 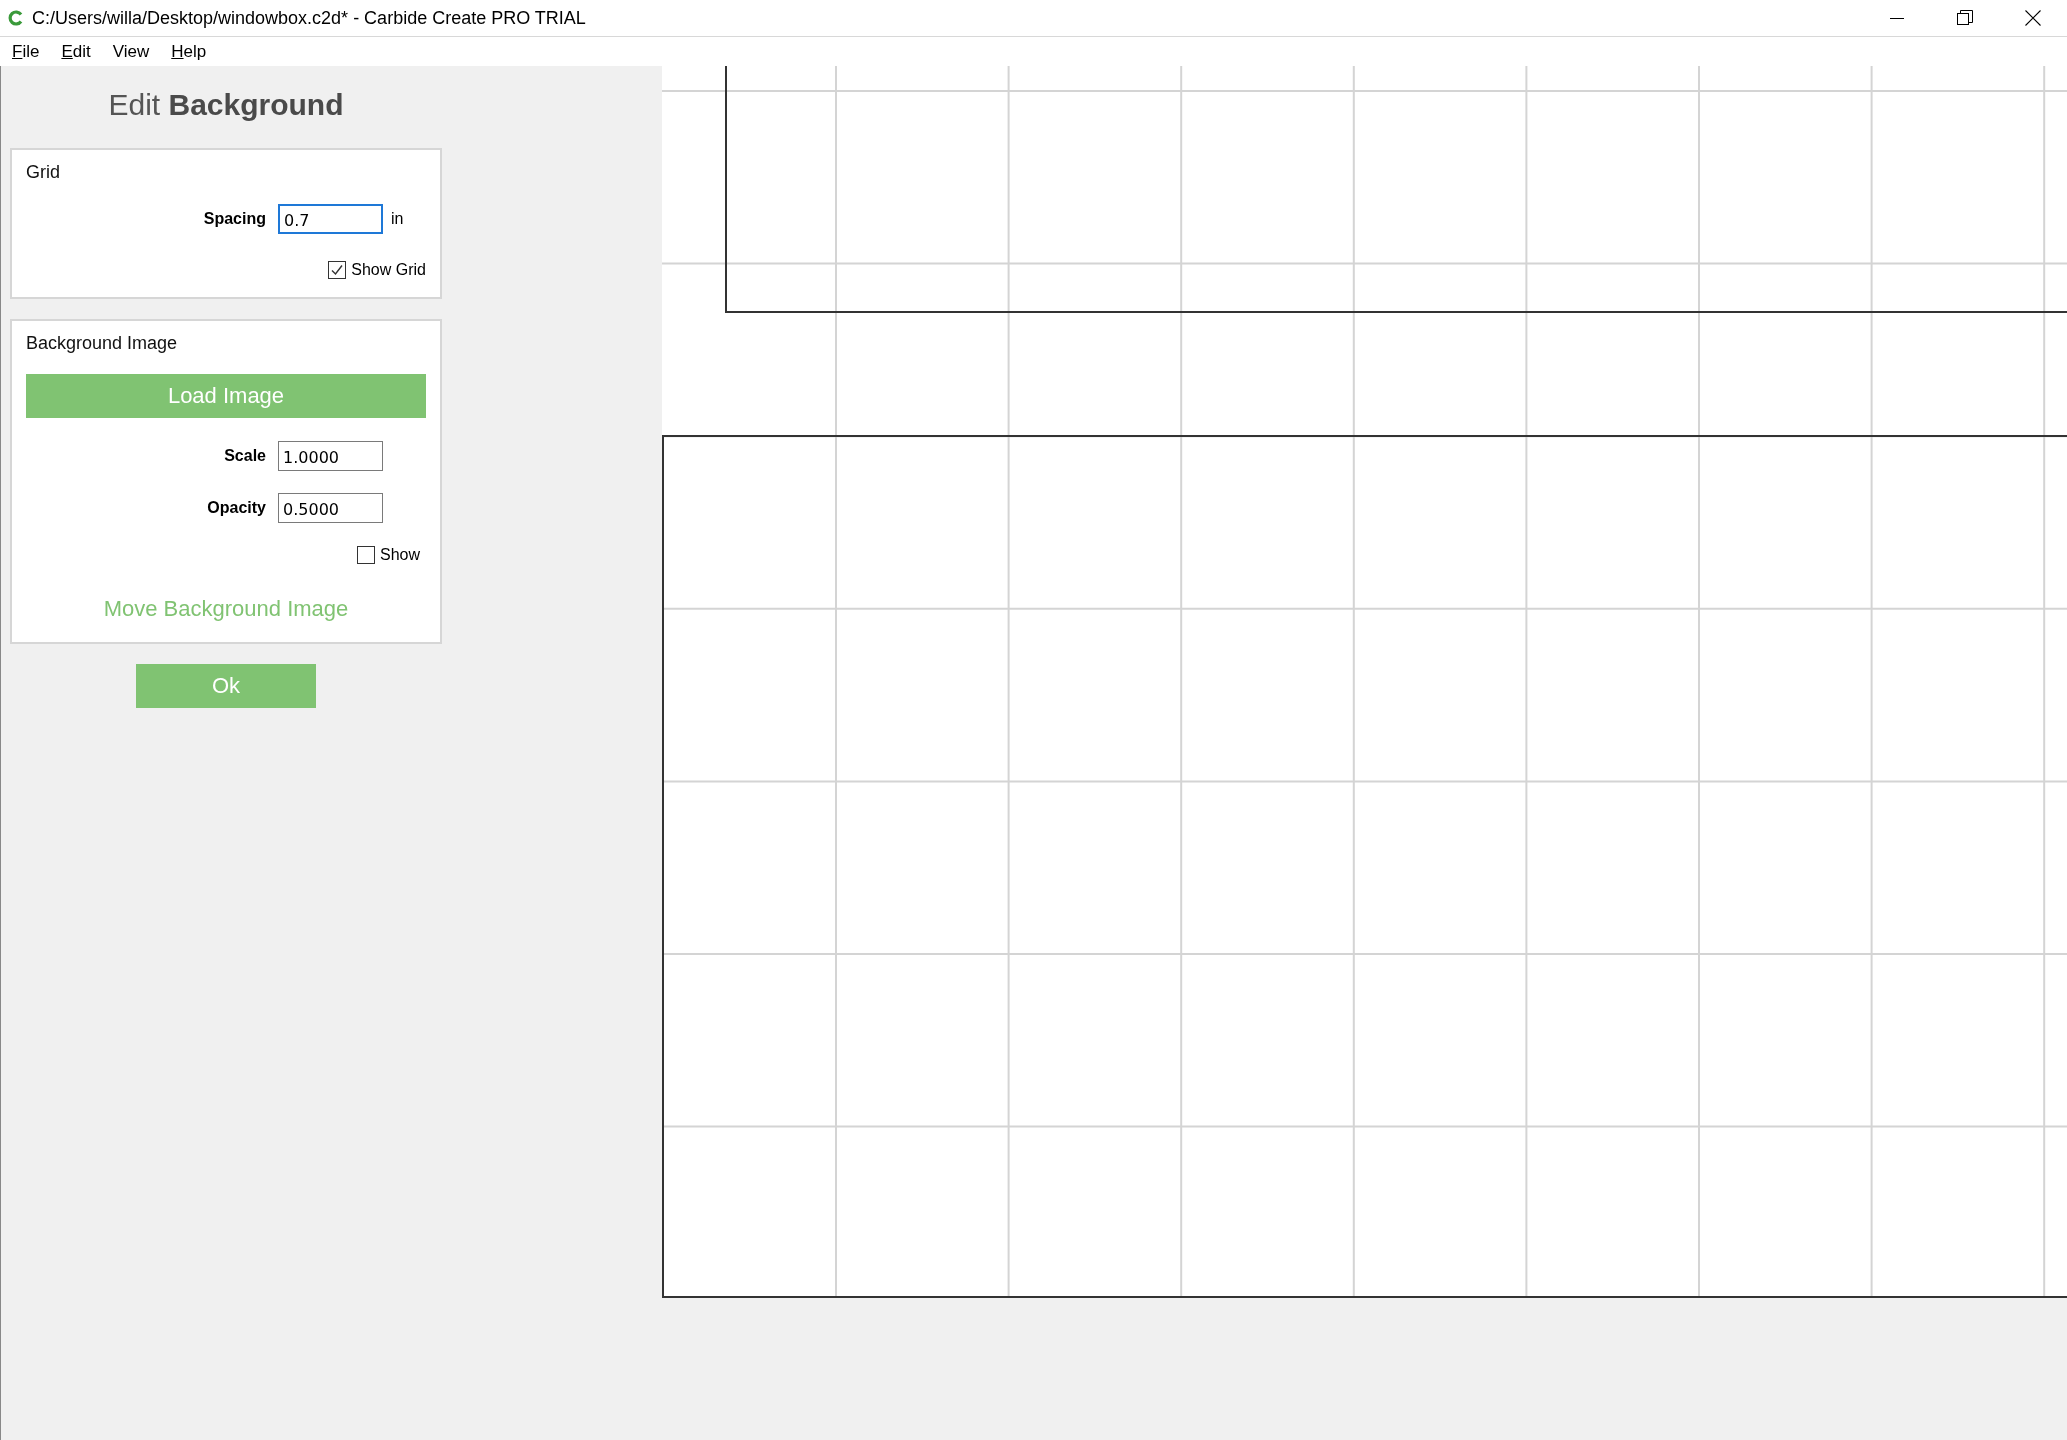 What do you see at coordinates (244, 456) in the screenshot?
I see `field-label: Scale` at bounding box center [244, 456].